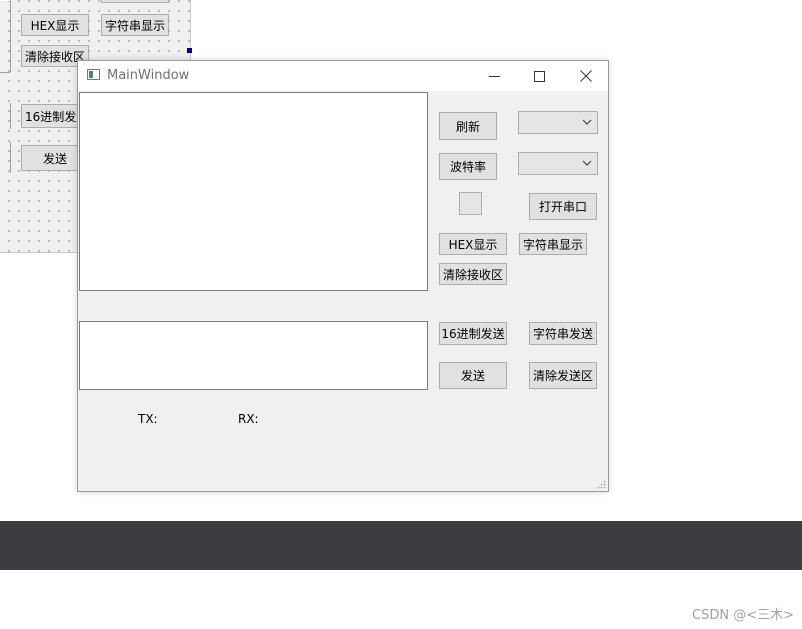 The height and width of the screenshot is (629, 802). I want to click on app-icon, so click(93, 74).